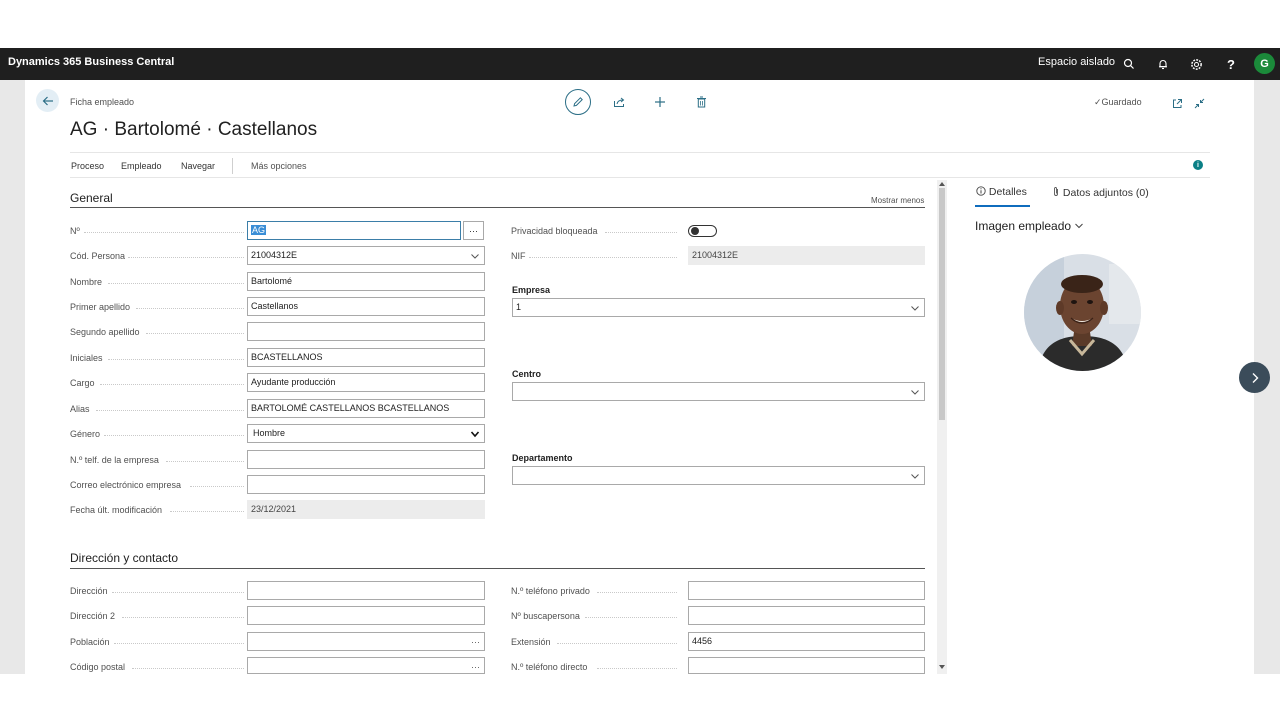 The width and height of the screenshot is (1280, 720). What do you see at coordinates (157, 307) in the screenshot?
I see `label-primer-apellido: Primer apellido` at bounding box center [157, 307].